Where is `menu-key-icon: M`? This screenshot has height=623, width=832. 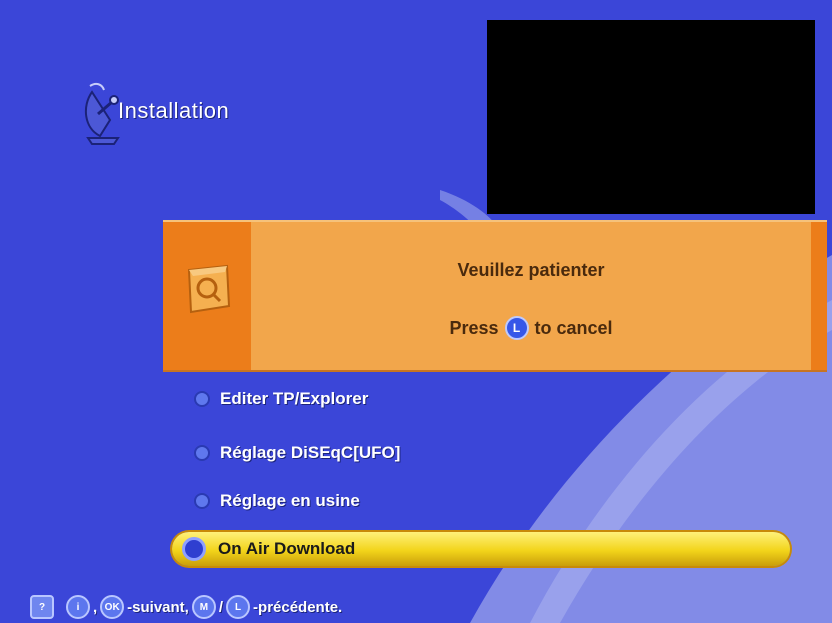
menu-key-icon: M is located at coordinates (203, 607).